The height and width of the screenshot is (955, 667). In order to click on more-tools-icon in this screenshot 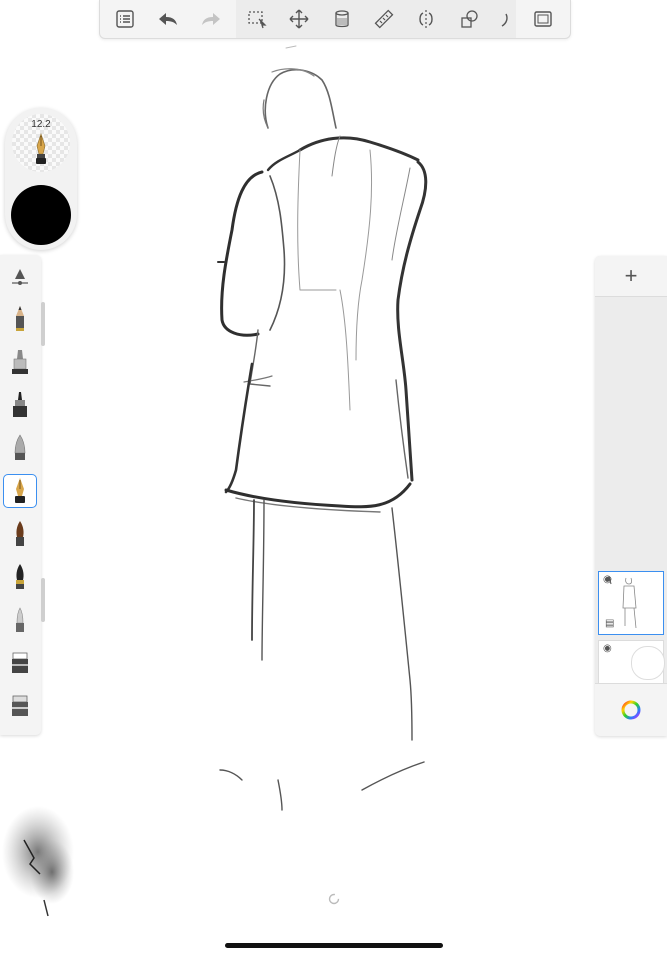, I will do `click(503, 19)`.